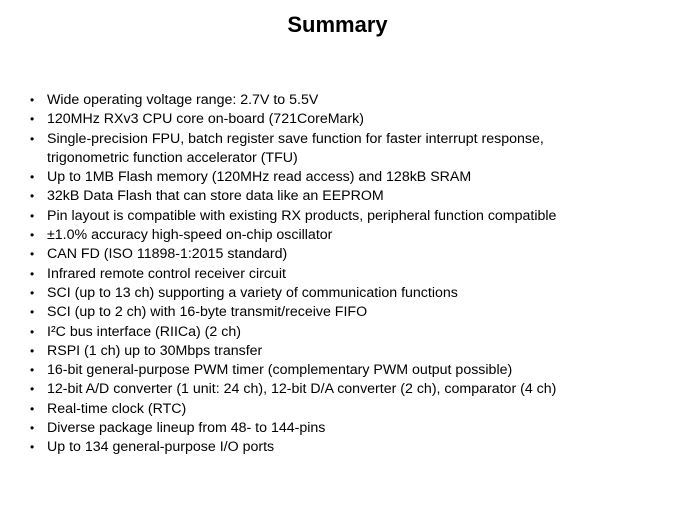  I want to click on bullet-text: Up to 134 general-purpose I/O ports, so click(161, 447).